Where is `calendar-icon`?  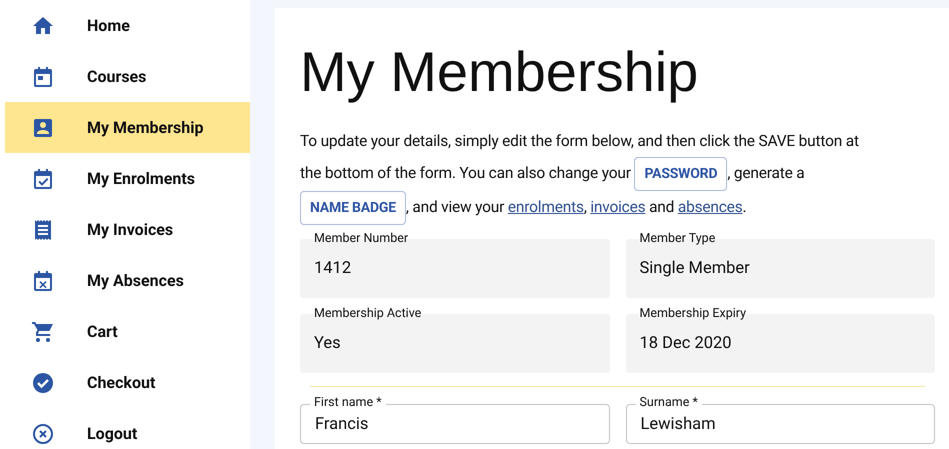
calendar-icon is located at coordinates (43, 76).